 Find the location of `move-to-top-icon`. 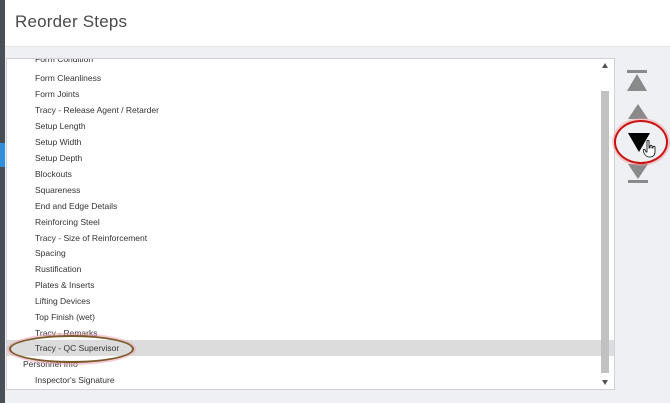

move-to-top-icon is located at coordinates (637, 80).